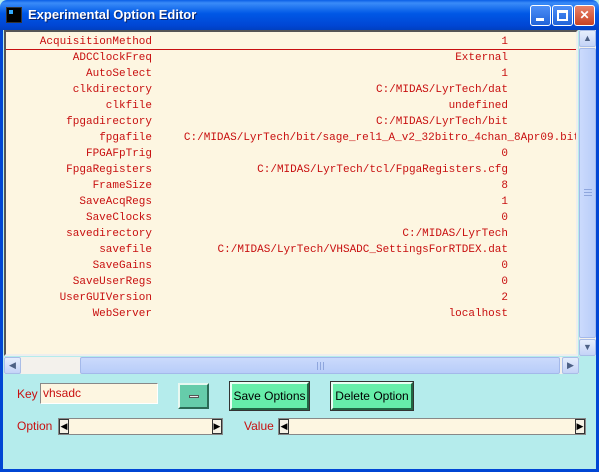 The image size is (599, 472). What do you see at coordinates (140, 426) in the screenshot?
I see `option-combo: ◀ ▶` at bounding box center [140, 426].